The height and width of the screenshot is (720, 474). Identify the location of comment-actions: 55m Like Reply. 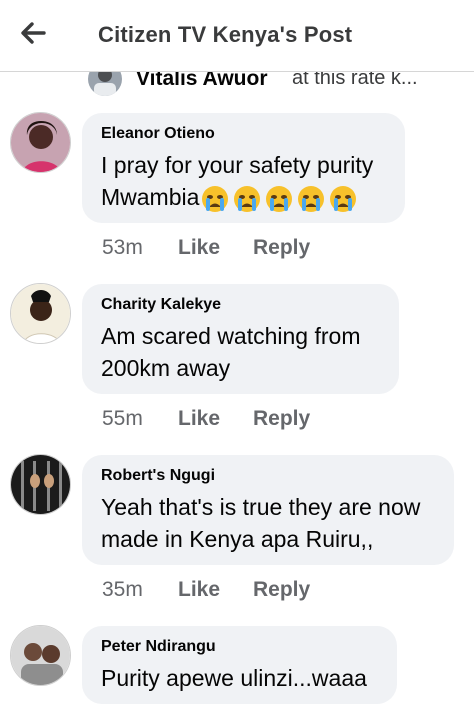
(206, 419).